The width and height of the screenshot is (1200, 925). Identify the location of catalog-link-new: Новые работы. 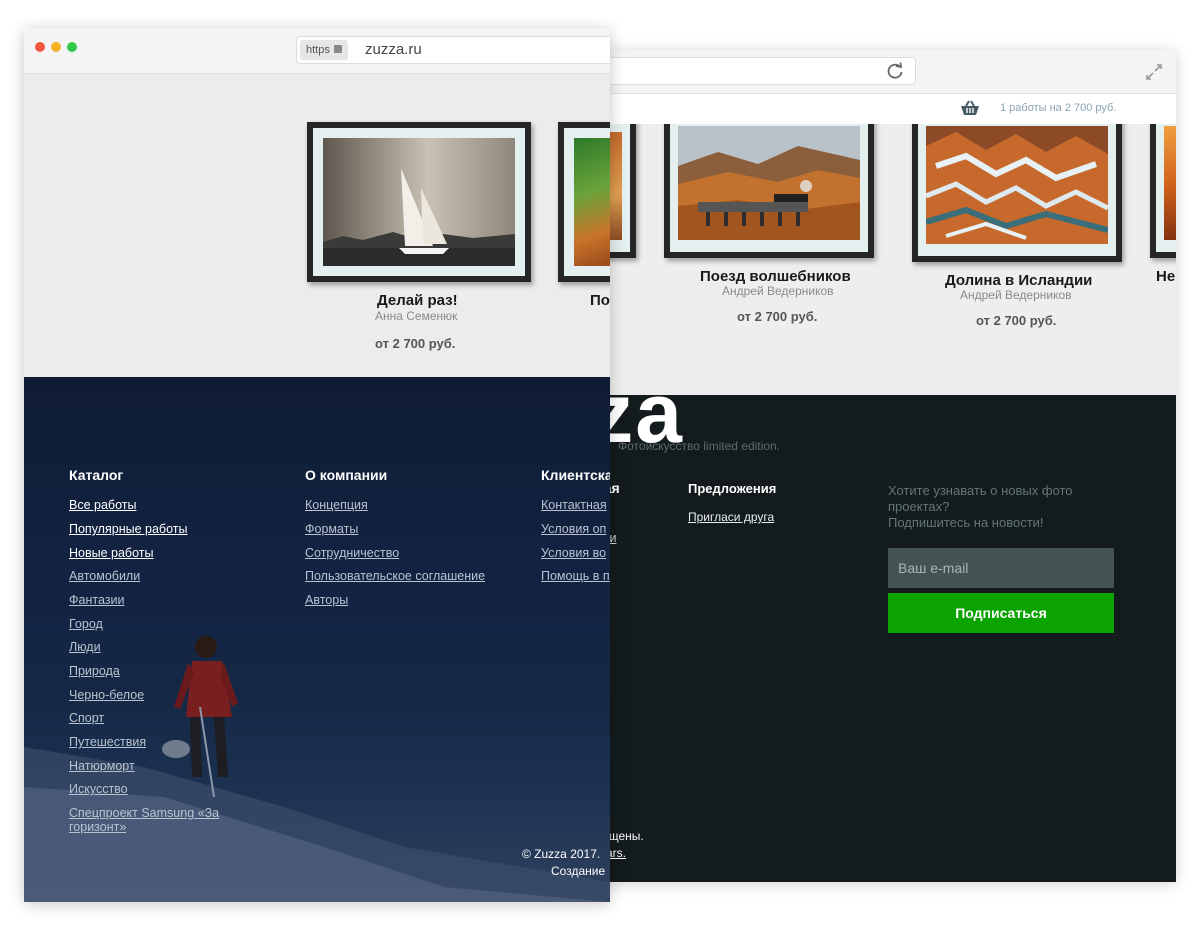
(111, 553).